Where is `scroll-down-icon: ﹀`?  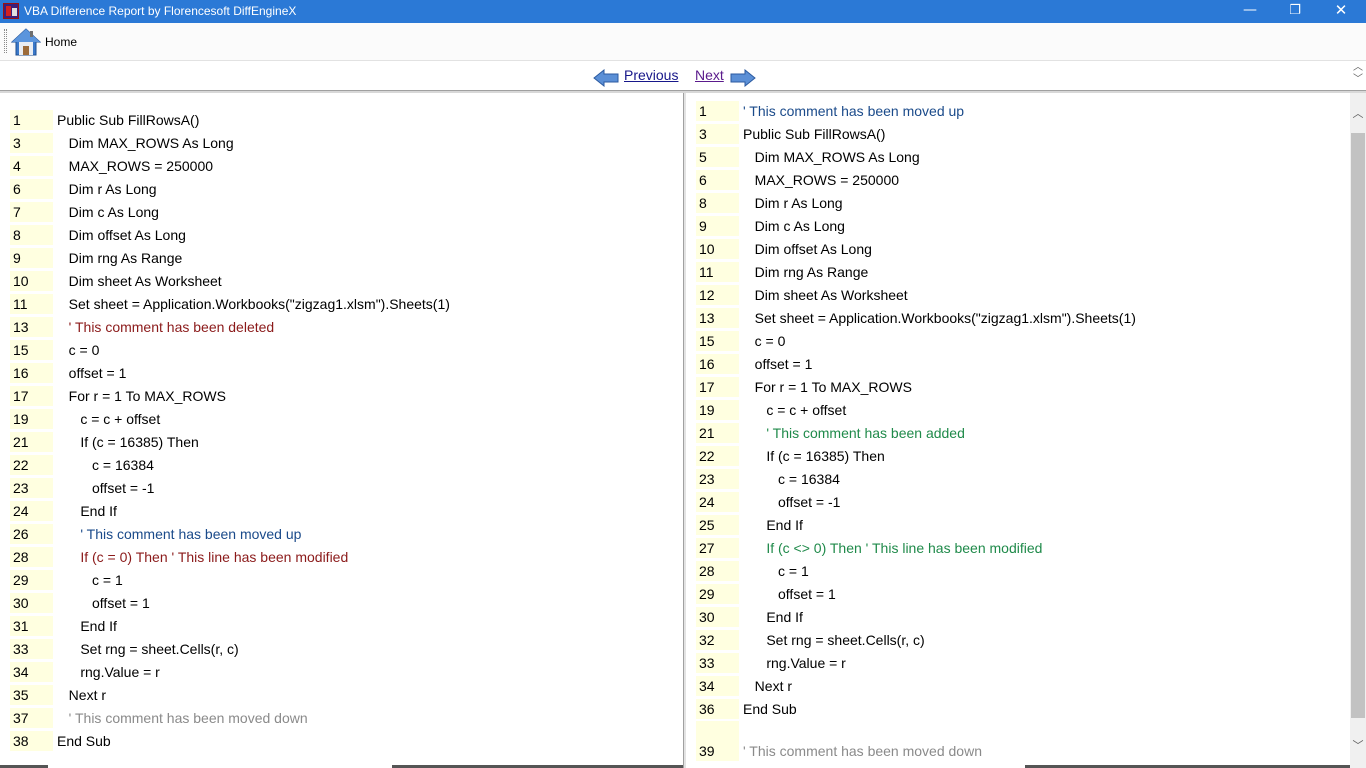
scroll-down-icon: ﹀ is located at coordinates (1358, 745).